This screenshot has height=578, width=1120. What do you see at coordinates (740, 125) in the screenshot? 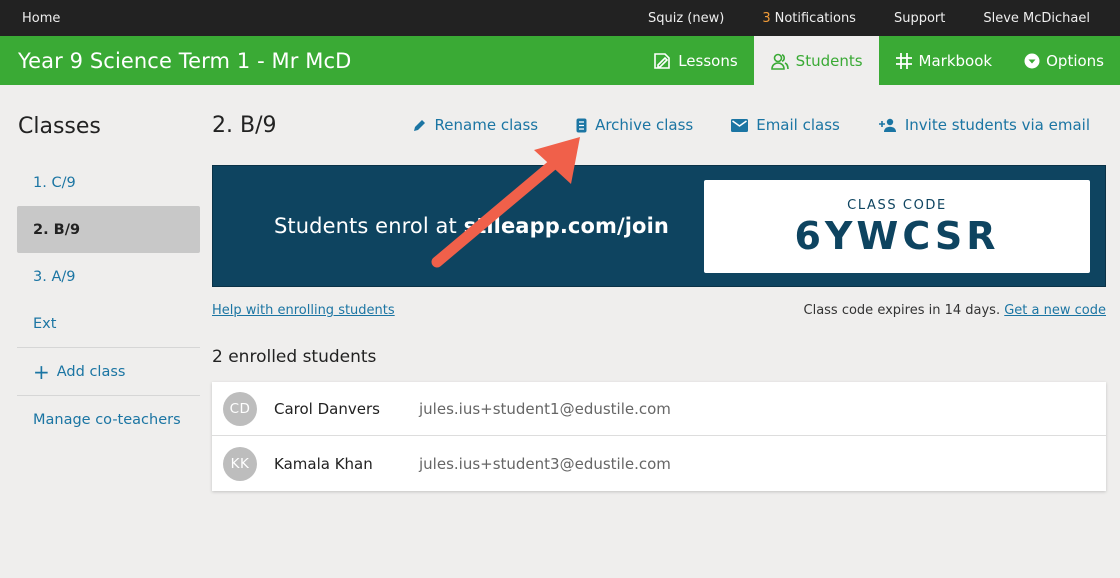
I see `envelope-icon` at bounding box center [740, 125].